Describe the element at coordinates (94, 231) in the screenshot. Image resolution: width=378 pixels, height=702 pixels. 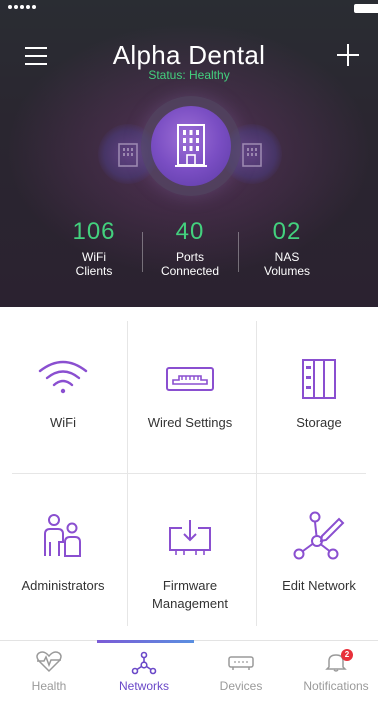
I see `stat-value: 106` at that location.